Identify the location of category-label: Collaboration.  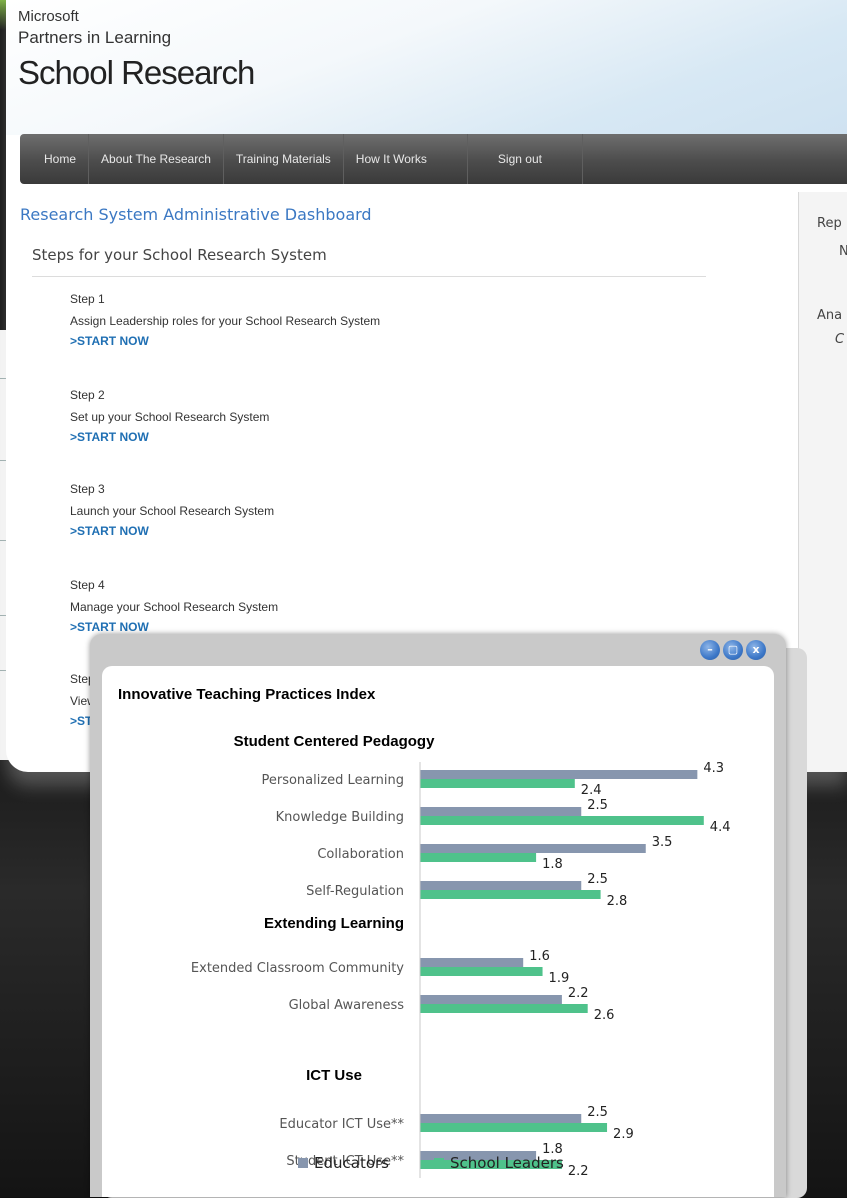
(360, 854).